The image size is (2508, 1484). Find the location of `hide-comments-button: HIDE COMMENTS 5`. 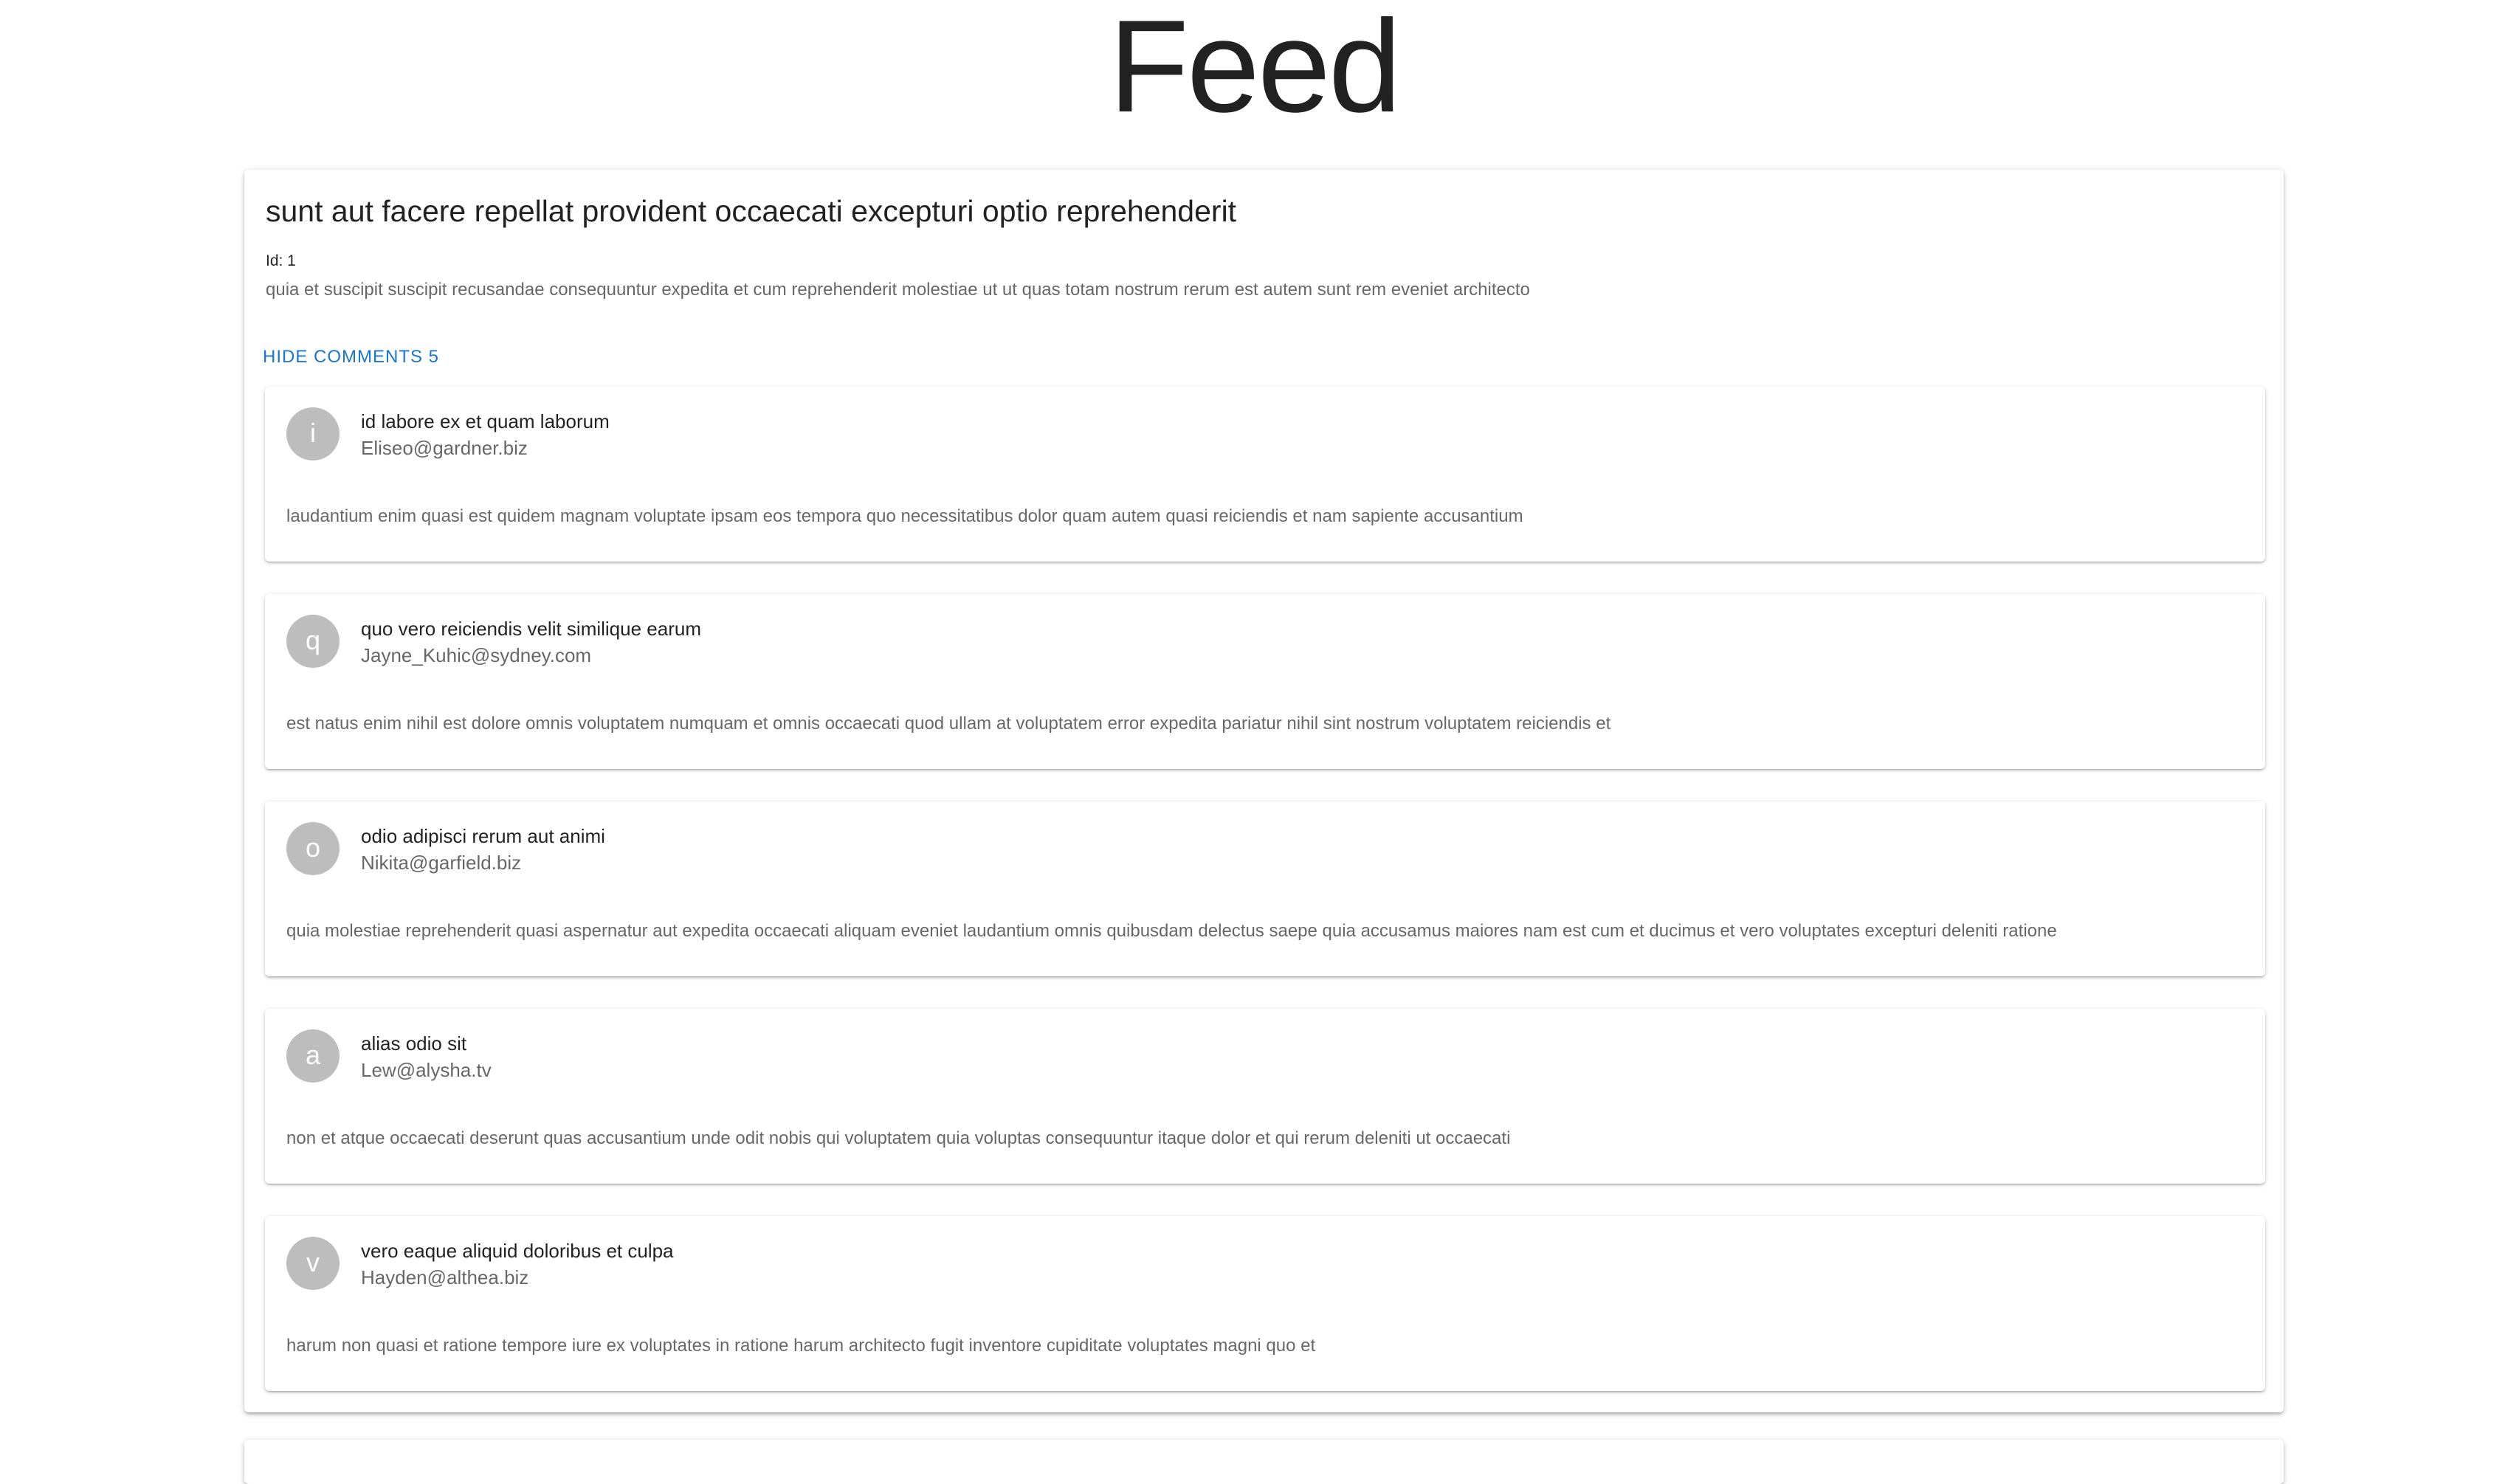

hide-comments-button: HIDE COMMENTS 5 is located at coordinates (351, 357).